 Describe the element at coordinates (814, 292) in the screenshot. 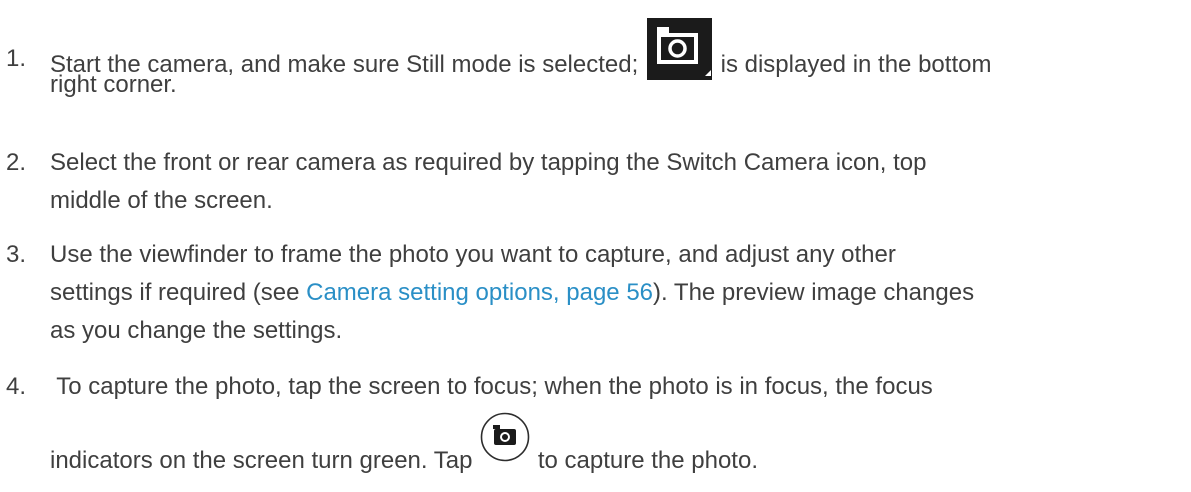

I see `step-text: ). The preview image changes` at that location.